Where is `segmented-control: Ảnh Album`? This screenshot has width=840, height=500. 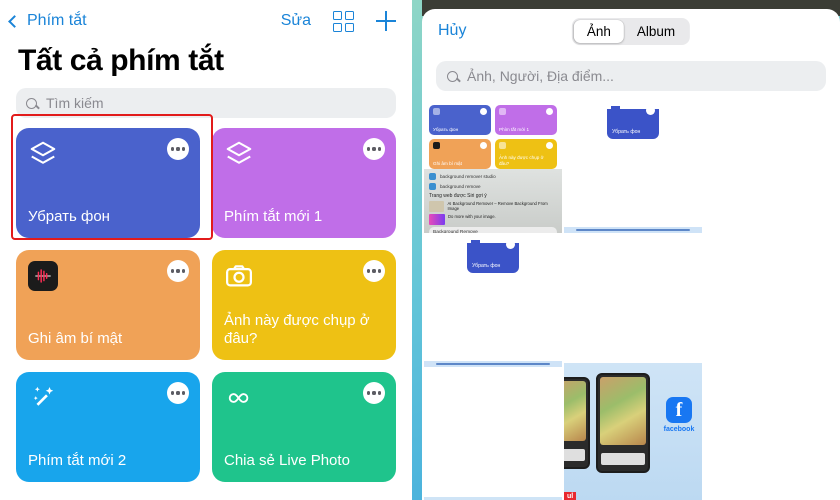
segmented-control: Ảnh Album is located at coordinates (631, 31).